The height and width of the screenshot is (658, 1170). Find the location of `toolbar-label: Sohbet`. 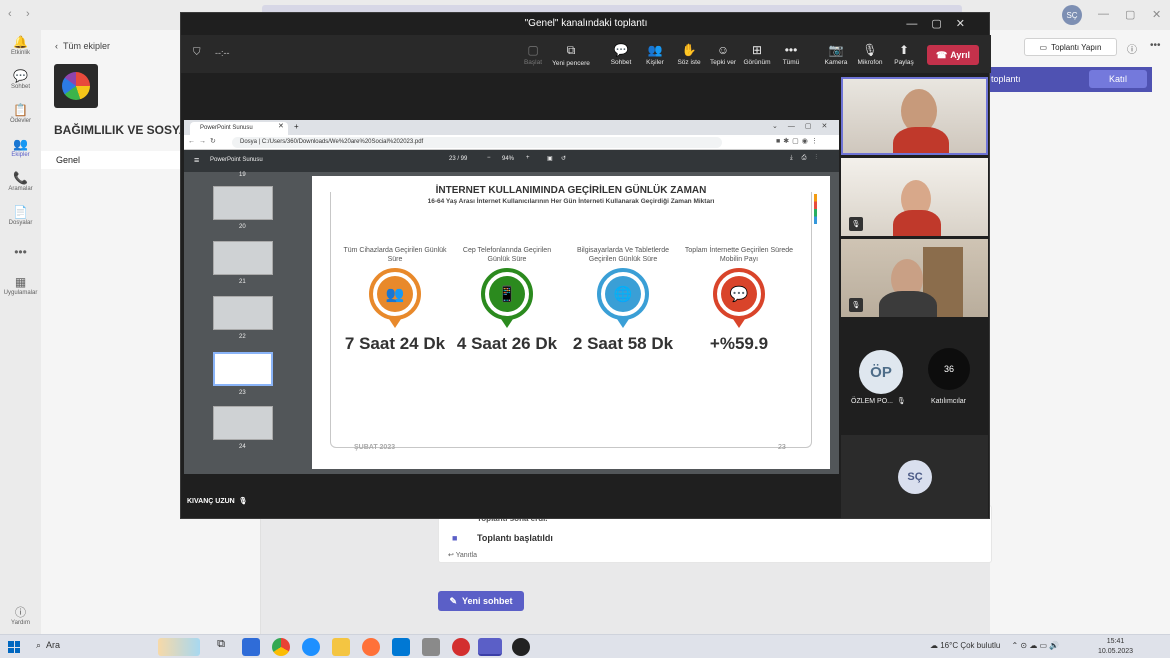

toolbar-label: Sohbet is located at coordinates (621, 62).